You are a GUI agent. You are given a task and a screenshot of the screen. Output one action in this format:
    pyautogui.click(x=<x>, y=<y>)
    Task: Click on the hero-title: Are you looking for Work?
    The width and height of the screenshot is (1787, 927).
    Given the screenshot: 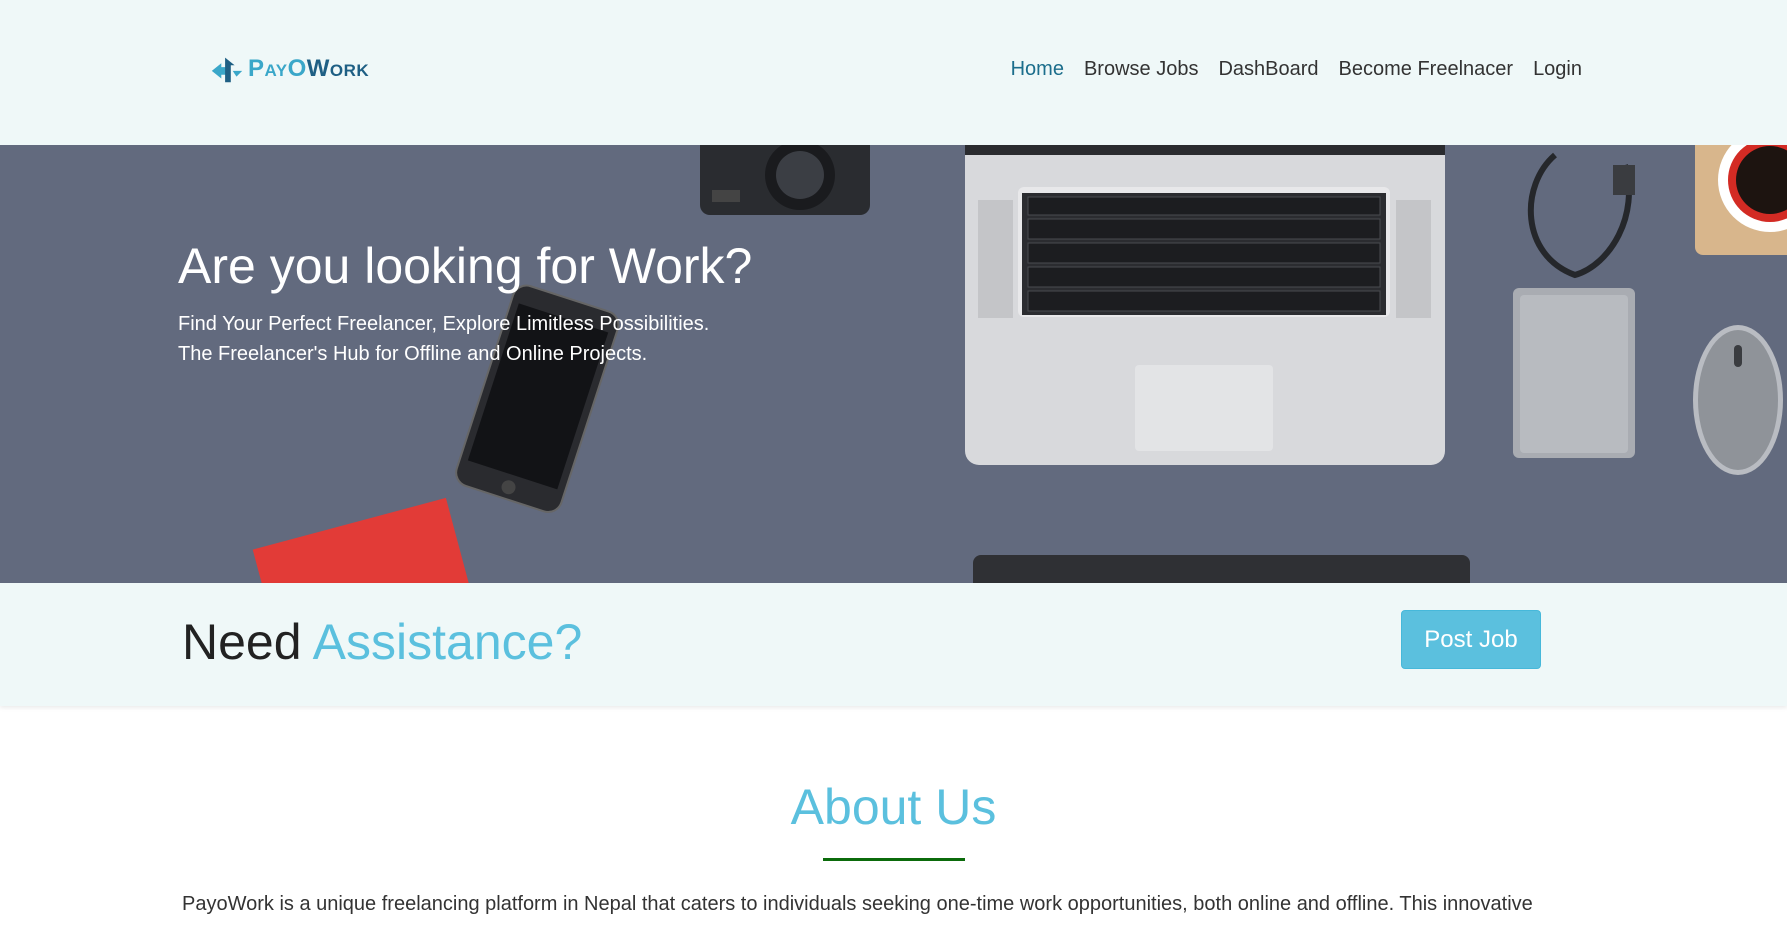 What is the action you would take?
    pyautogui.click(x=465, y=266)
    